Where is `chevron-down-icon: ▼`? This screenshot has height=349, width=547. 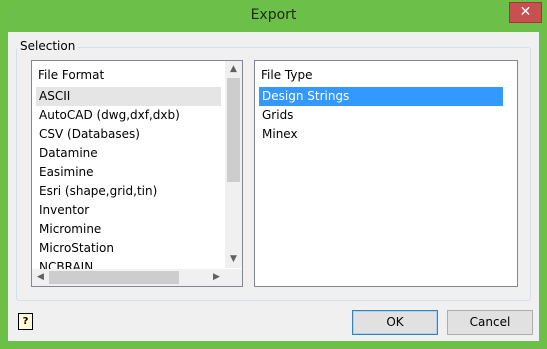 chevron-down-icon: ▼ is located at coordinates (233, 259).